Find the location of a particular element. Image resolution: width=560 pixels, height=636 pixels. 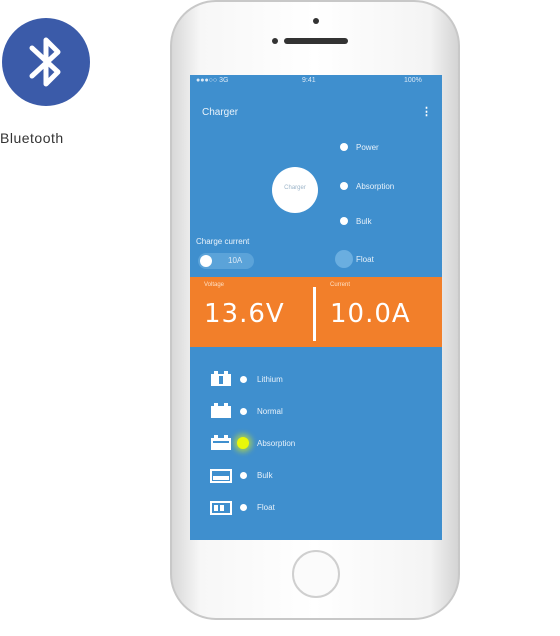

legend-label: Bulk is located at coordinates (364, 221).